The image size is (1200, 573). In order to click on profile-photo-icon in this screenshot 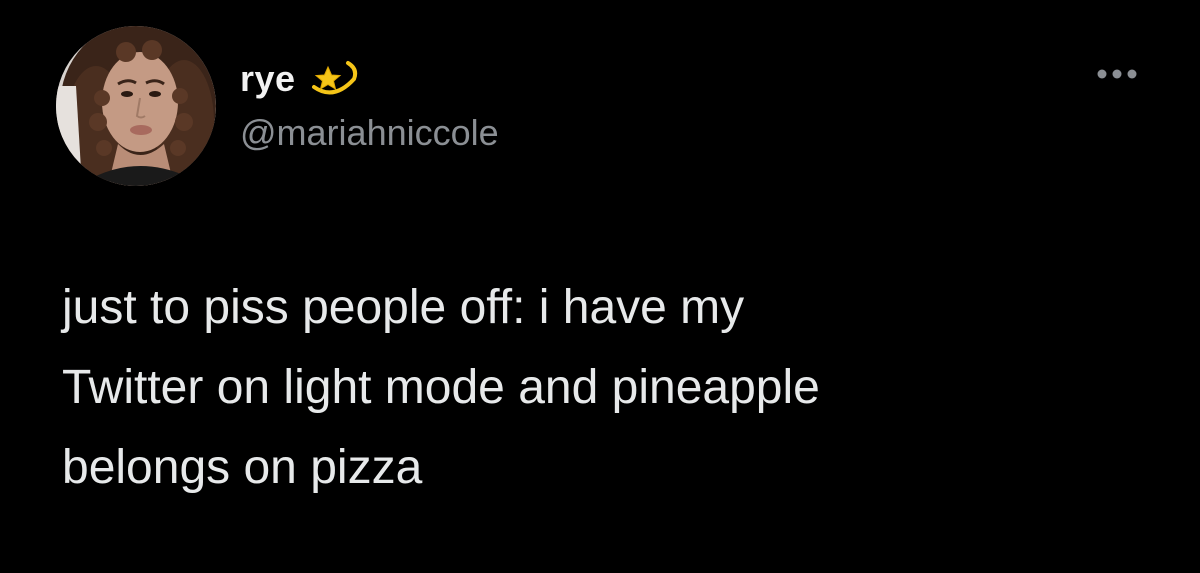, I will do `click(136, 106)`.